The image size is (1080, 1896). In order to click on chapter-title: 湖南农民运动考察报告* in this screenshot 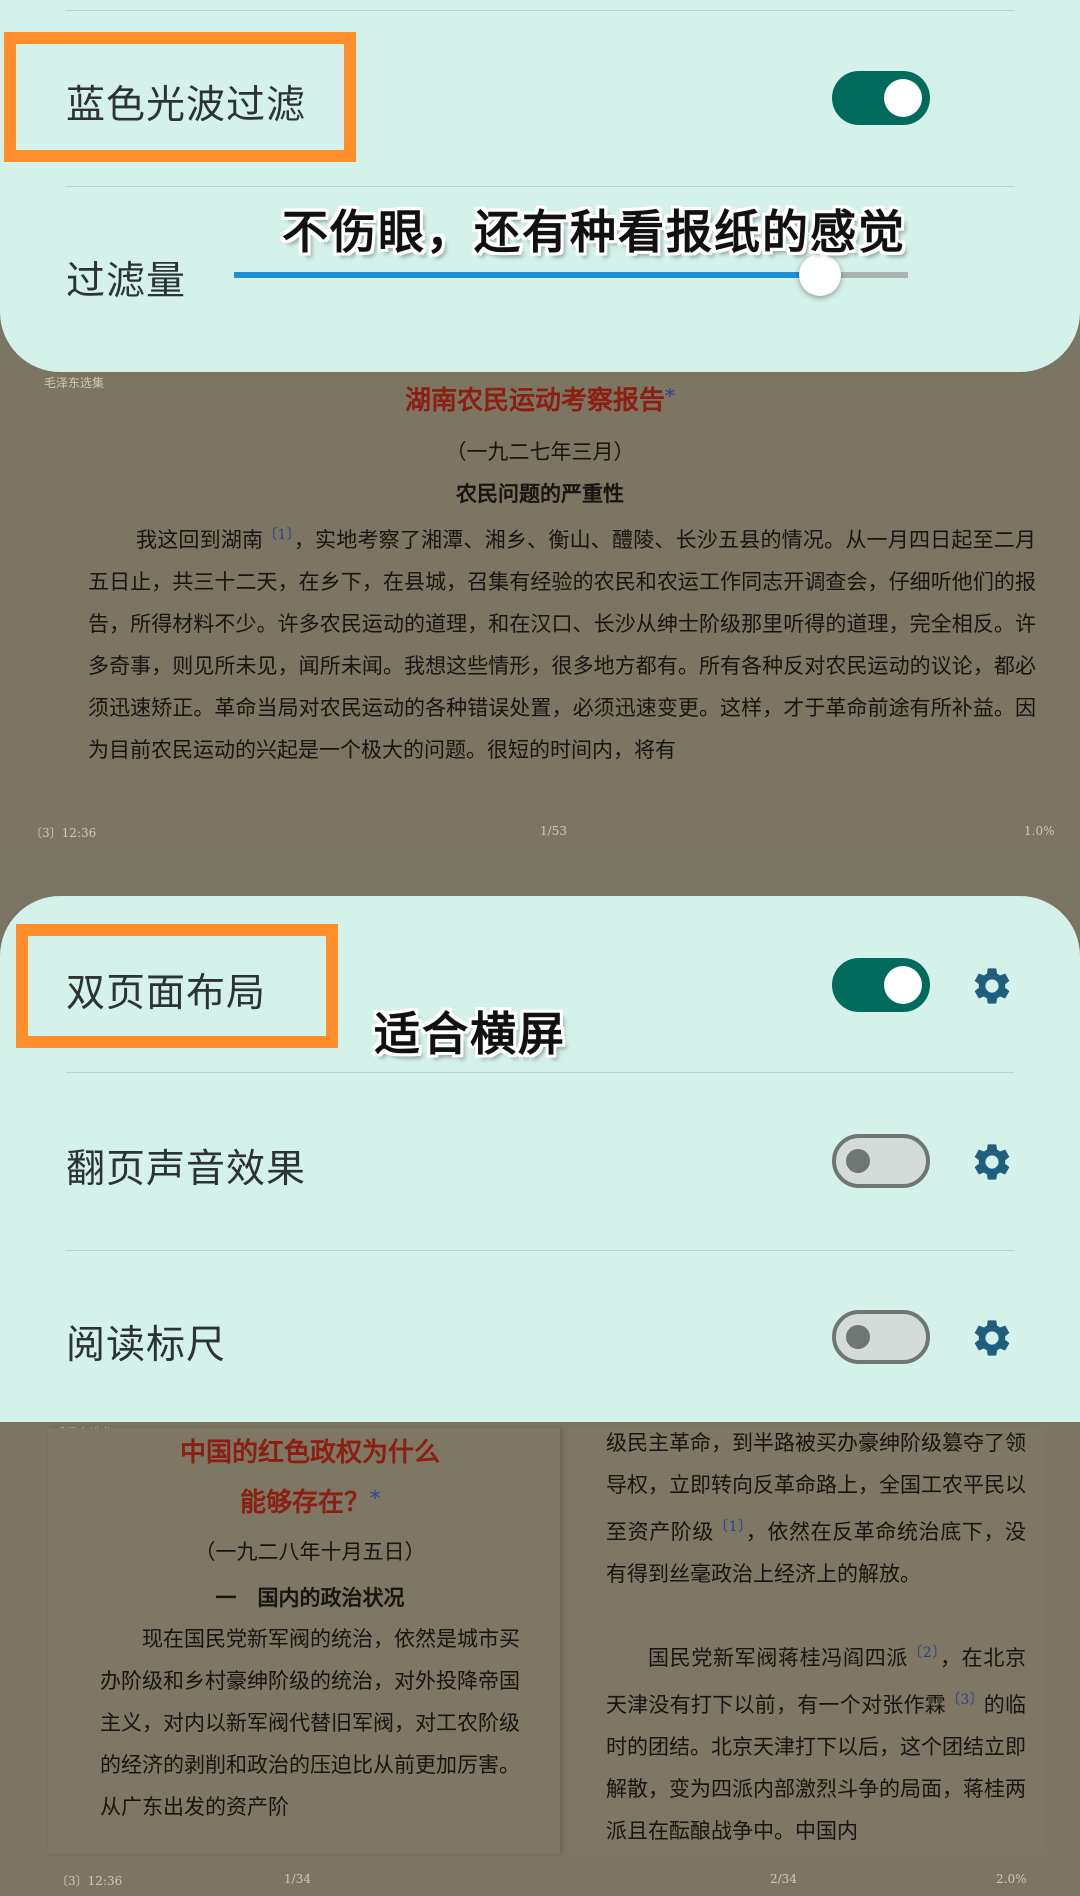, I will do `click(540, 398)`.